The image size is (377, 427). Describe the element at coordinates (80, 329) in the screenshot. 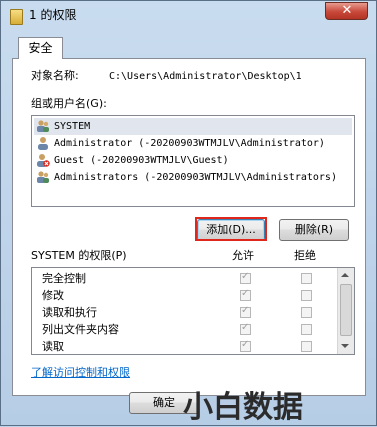

I see `permission-name: 列出文件夹内容` at that location.